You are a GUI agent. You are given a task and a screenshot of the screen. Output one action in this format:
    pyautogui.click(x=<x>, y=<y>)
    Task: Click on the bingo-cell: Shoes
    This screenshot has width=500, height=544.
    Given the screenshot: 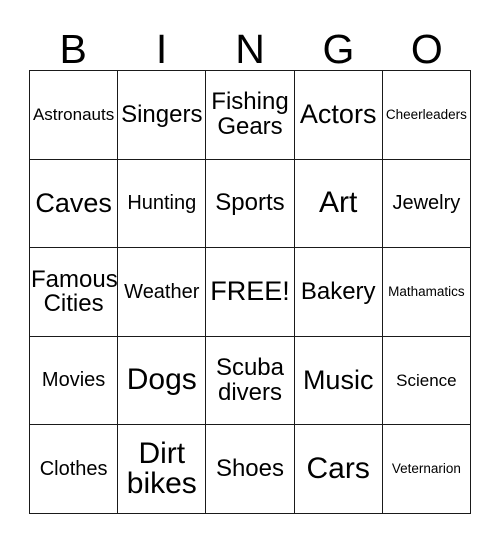 What is the action you would take?
    pyautogui.click(x=250, y=469)
    